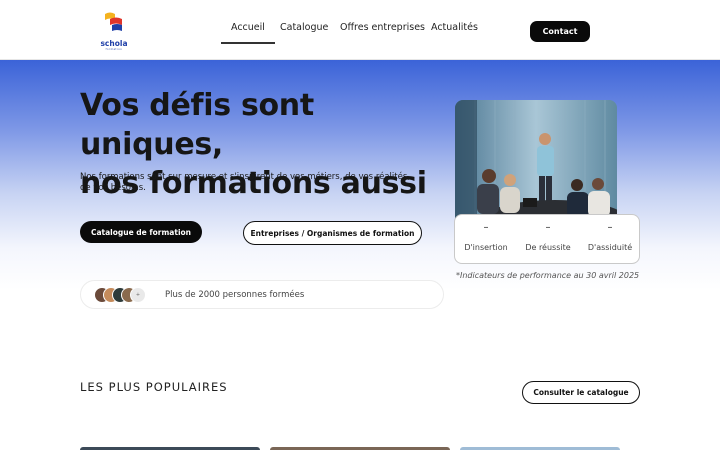 The width and height of the screenshot is (720, 450). What do you see at coordinates (610, 247) in the screenshot?
I see `stat-assiduite-label: D'assiduité` at bounding box center [610, 247].